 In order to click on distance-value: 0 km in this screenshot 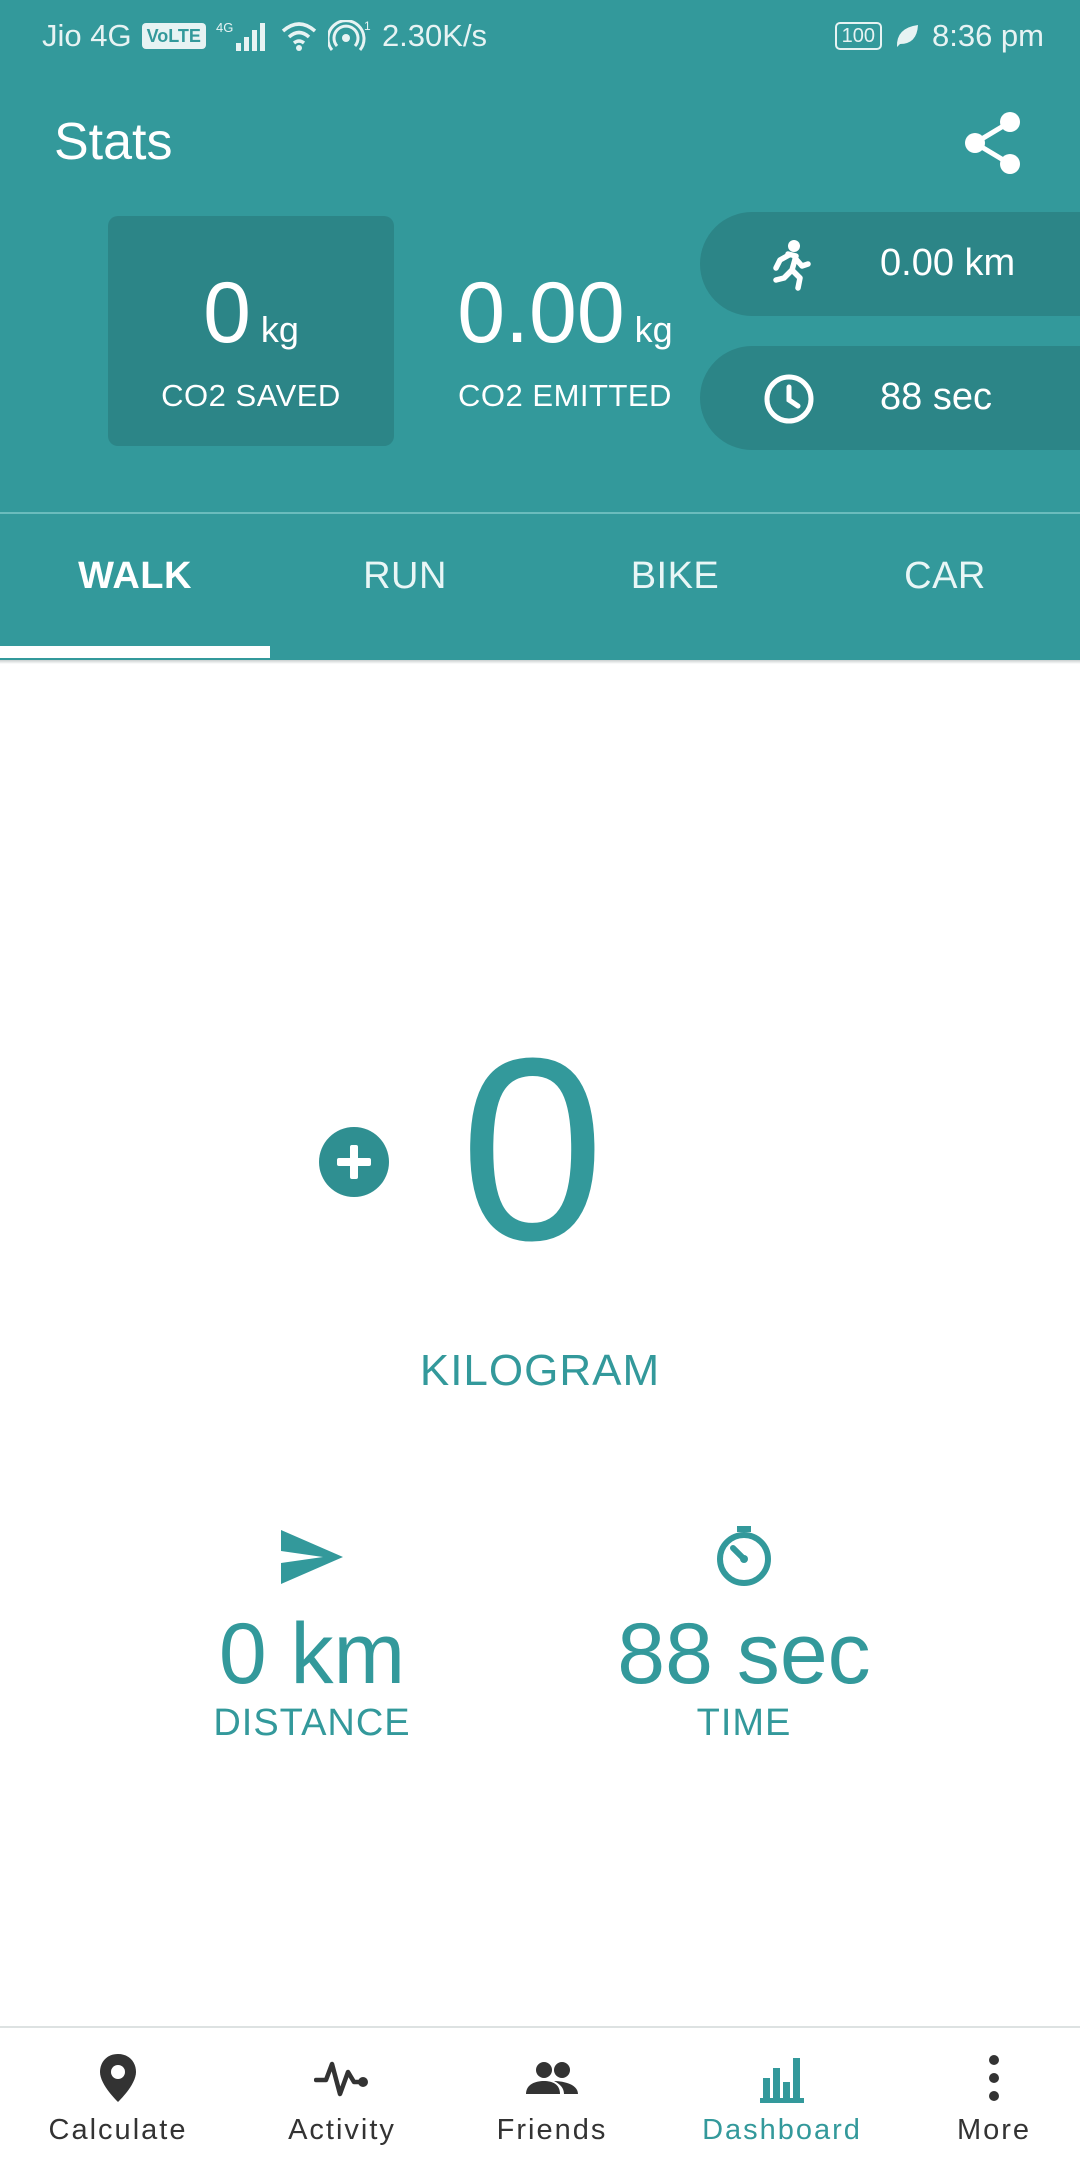, I will do `click(312, 1654)`.